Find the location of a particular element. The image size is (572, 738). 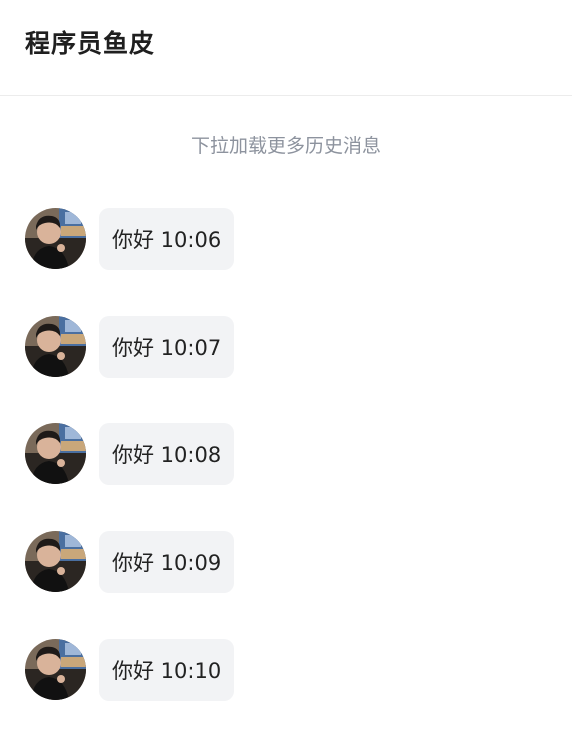

message-bubble: 你好 10:08 is located at coordinates (167, 454).